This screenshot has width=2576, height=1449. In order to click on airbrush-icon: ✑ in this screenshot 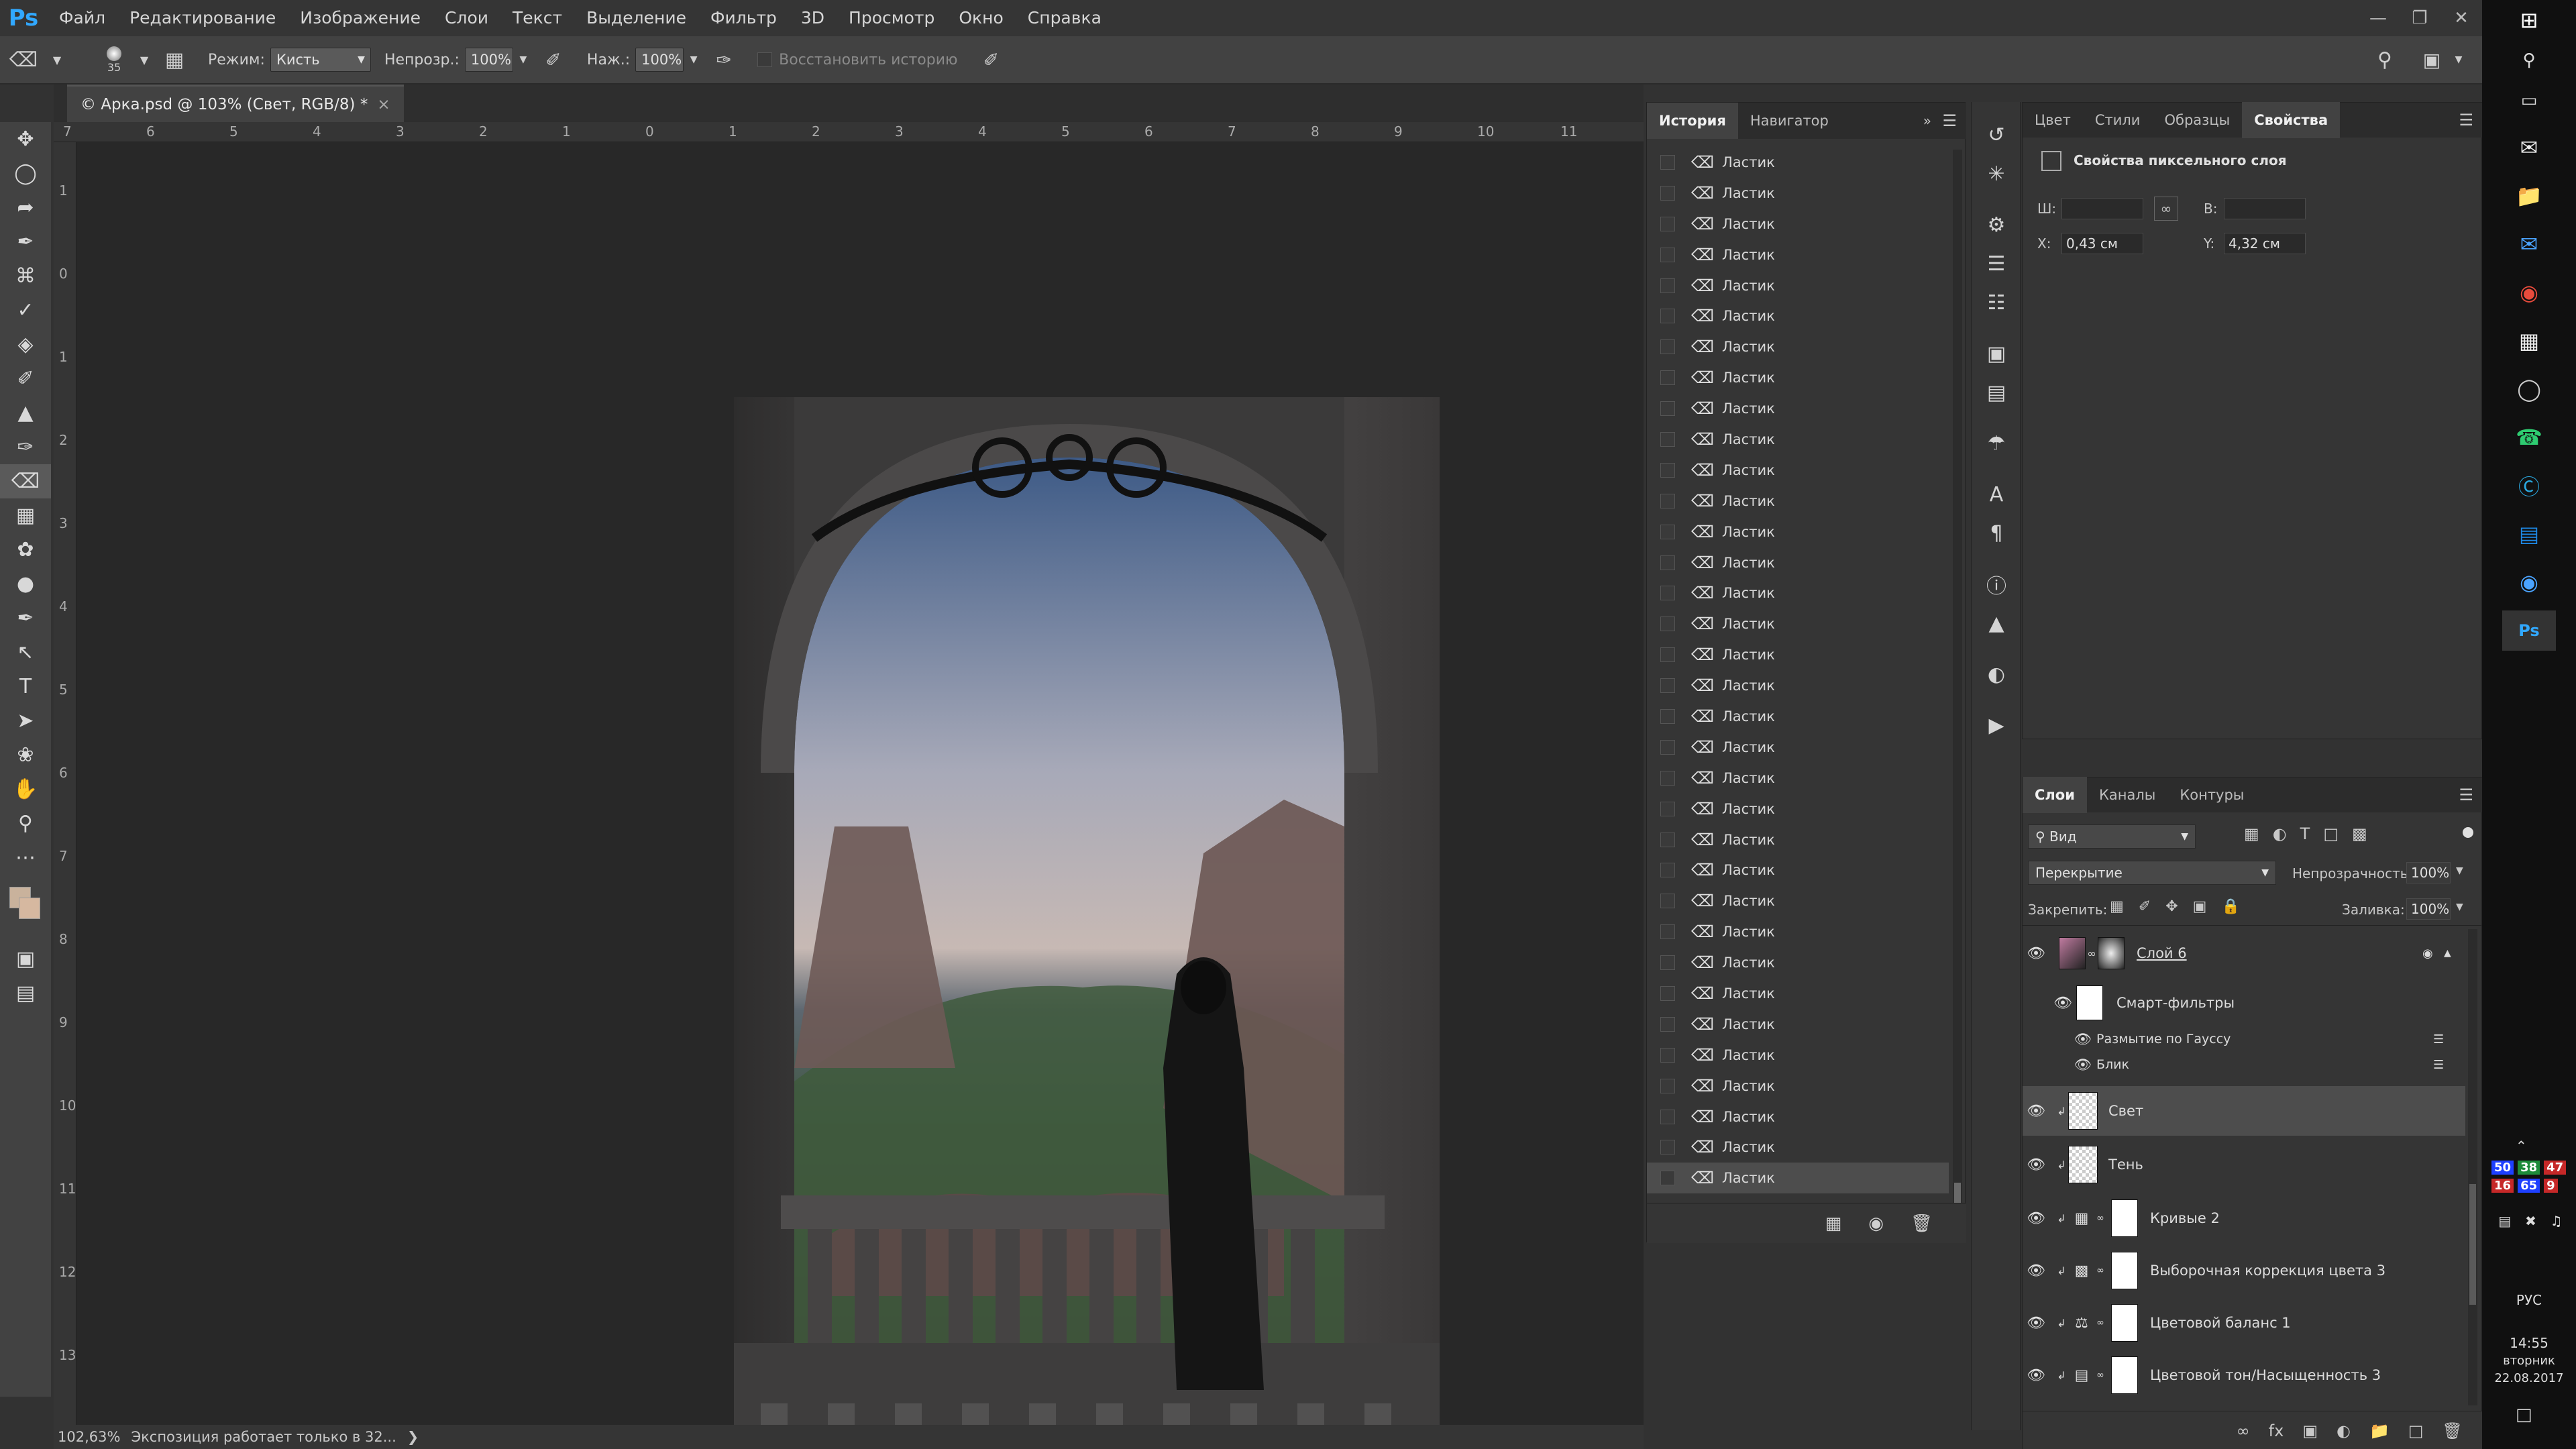, I will do `click(724, 60)`.